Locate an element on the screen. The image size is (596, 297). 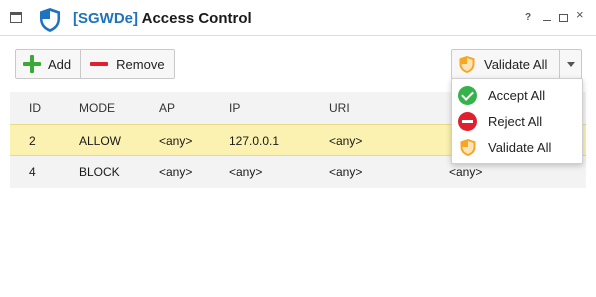
close-button: × is located at coordinates (580, 14).